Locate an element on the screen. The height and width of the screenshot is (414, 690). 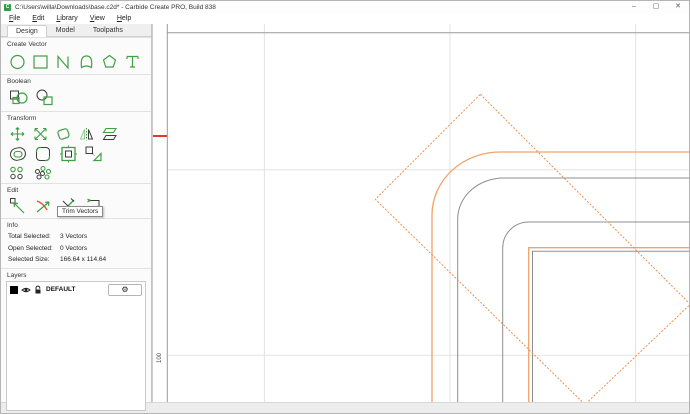
info-value: 166.64 x 114.64 is located at coordinates (83, 259).